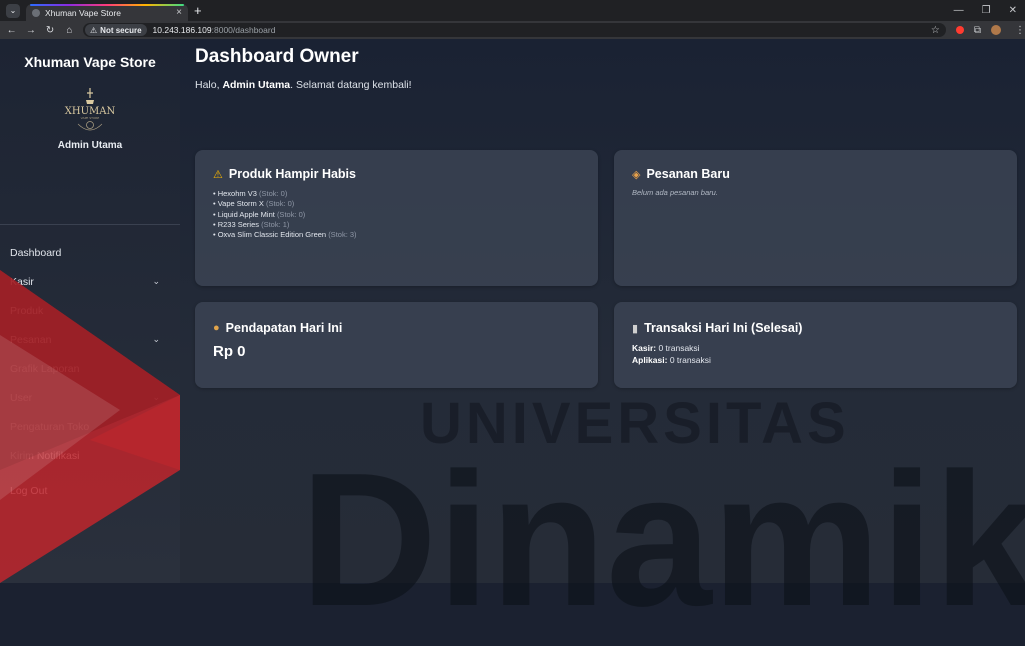 The image size is (1025, 646). What do you see at coordinates (107, 5) in the screenshot?
I see `tab-accent-bar` at bounding box center [107, 5].